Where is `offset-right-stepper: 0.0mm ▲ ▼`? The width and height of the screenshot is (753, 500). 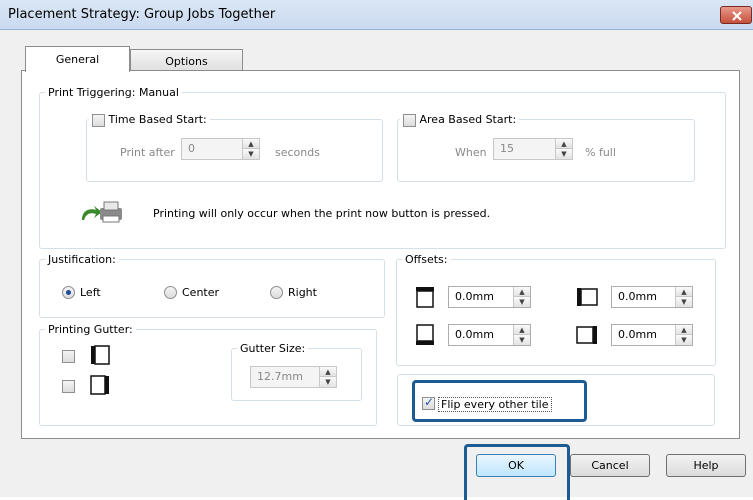
offset-right-stepper: 0.0mm ▲ ▼ is located at coordinates (652, 335).